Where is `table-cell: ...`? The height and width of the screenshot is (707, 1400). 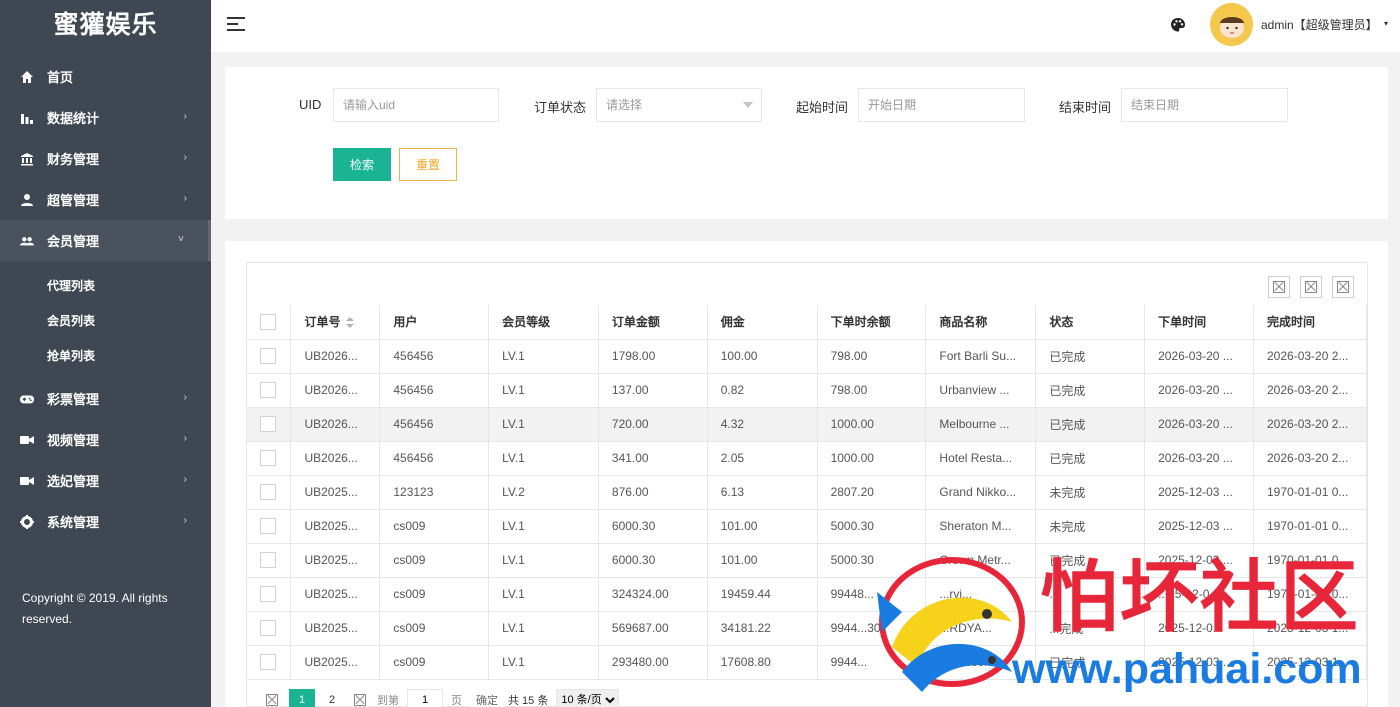 table-cell: ... is located at coordinates (1090, 594).